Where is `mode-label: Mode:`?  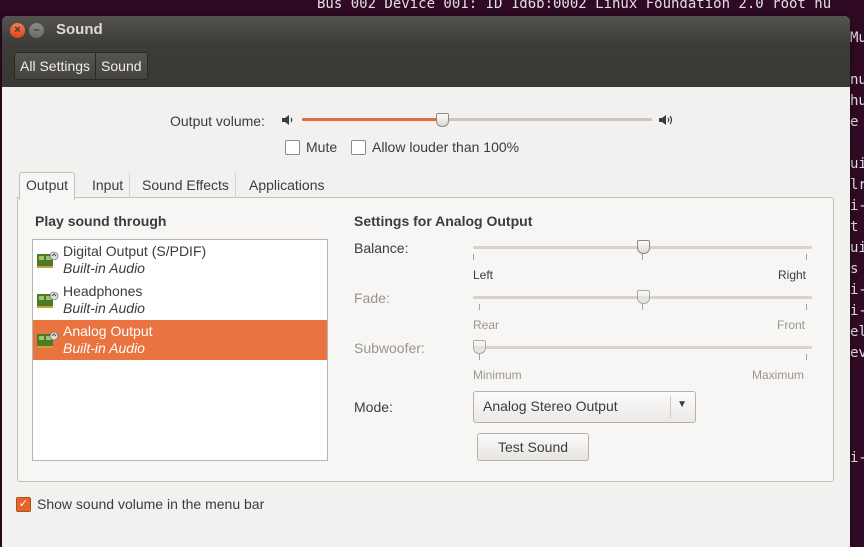 mode-label: Mode: is located at coordinates (373, 407).